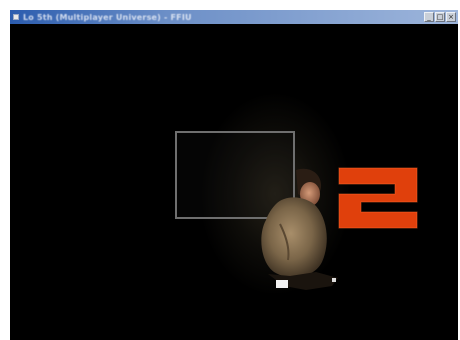 The width and height of the screenshot is (460, 340). I want to click on close-button: ×, so click(451, 17).